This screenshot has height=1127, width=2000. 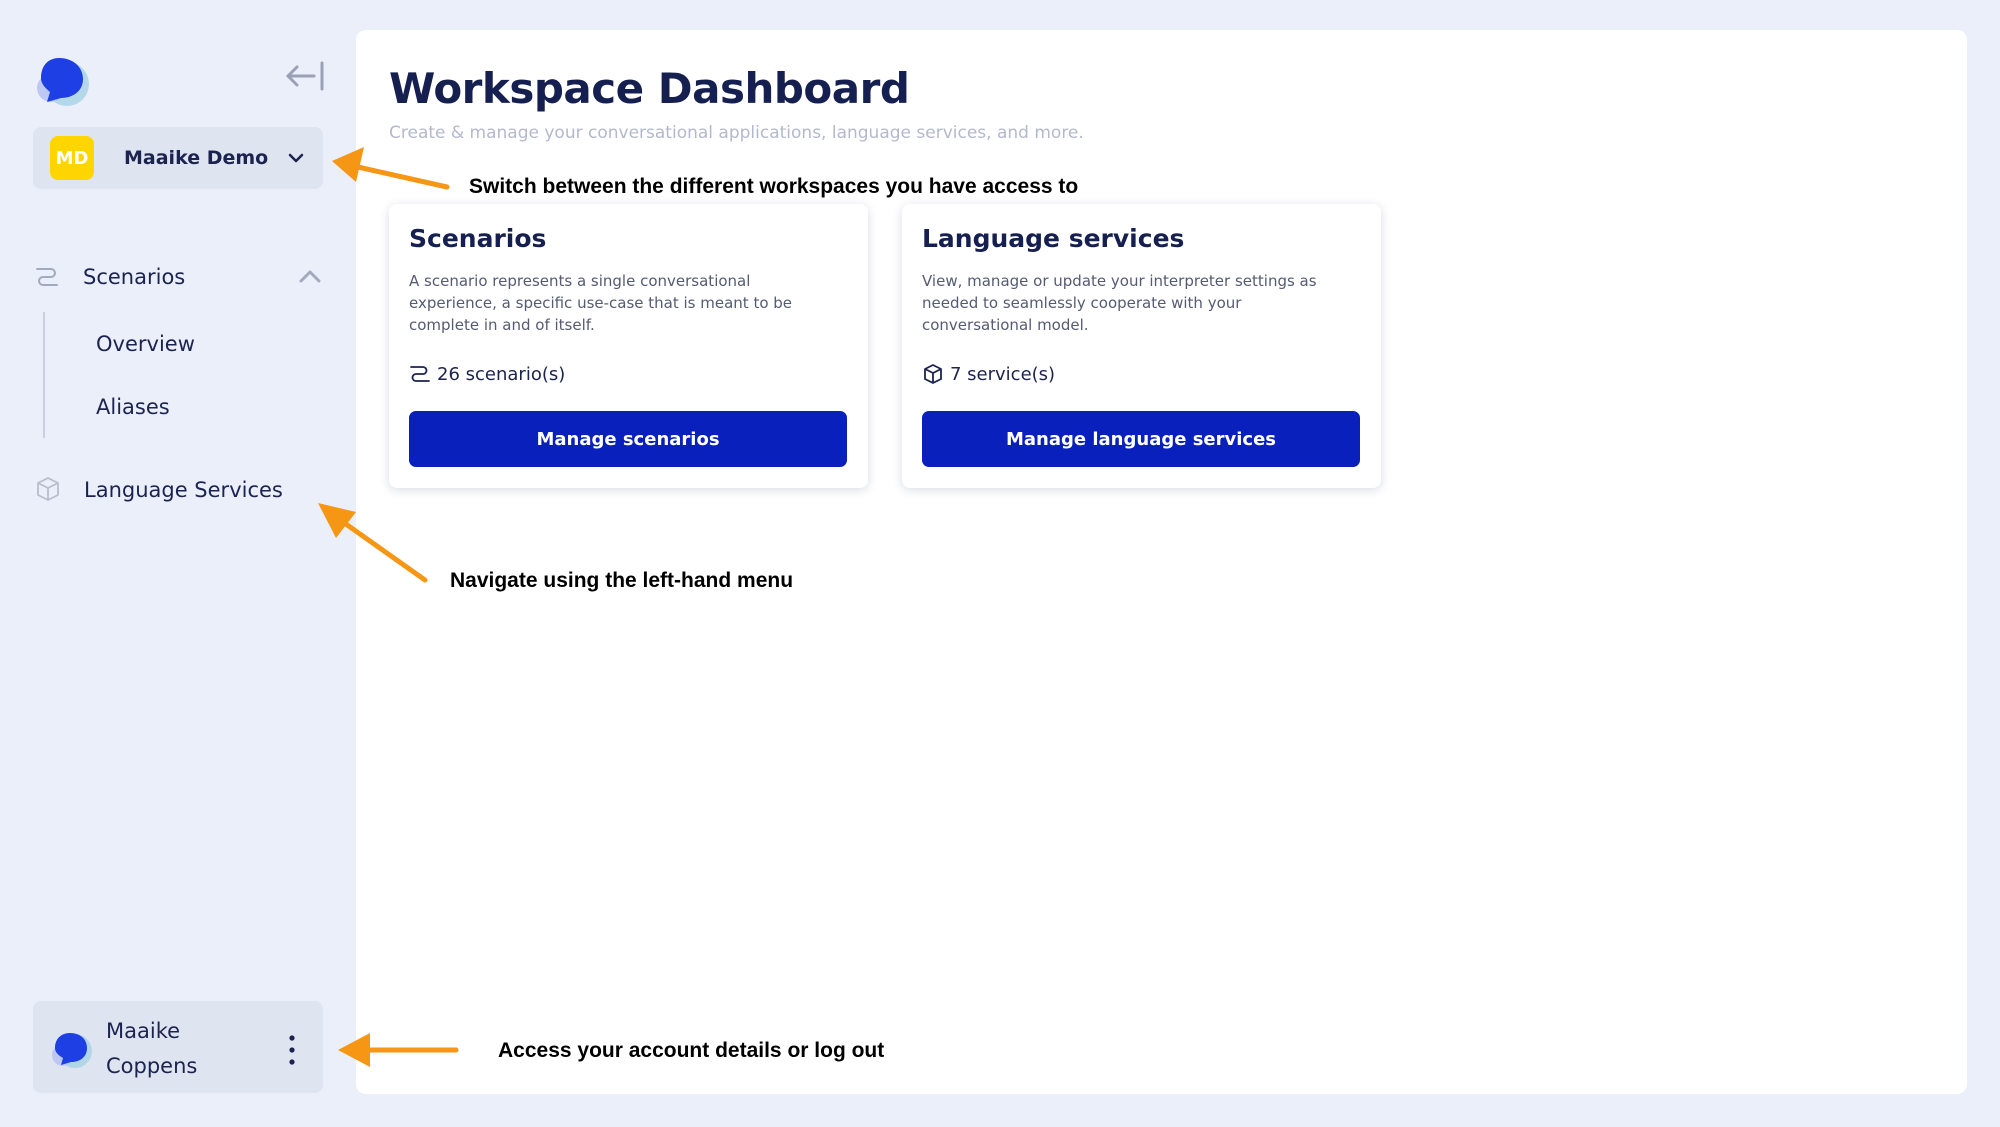 What do you see at coordinates (44, 375) in the screenshot?
I see `nav-tree-line` at bounding box center [44, 375].